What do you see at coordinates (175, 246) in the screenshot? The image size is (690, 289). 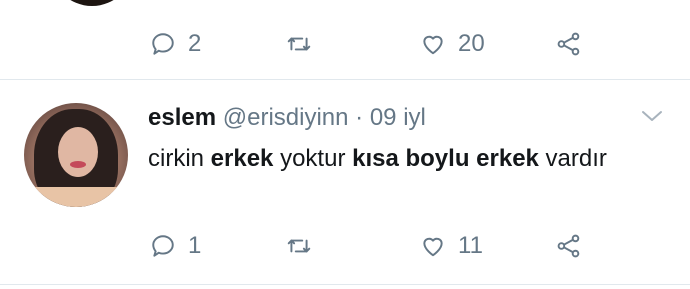 I see `reply-button: 1` at bounding box center [175, 246].